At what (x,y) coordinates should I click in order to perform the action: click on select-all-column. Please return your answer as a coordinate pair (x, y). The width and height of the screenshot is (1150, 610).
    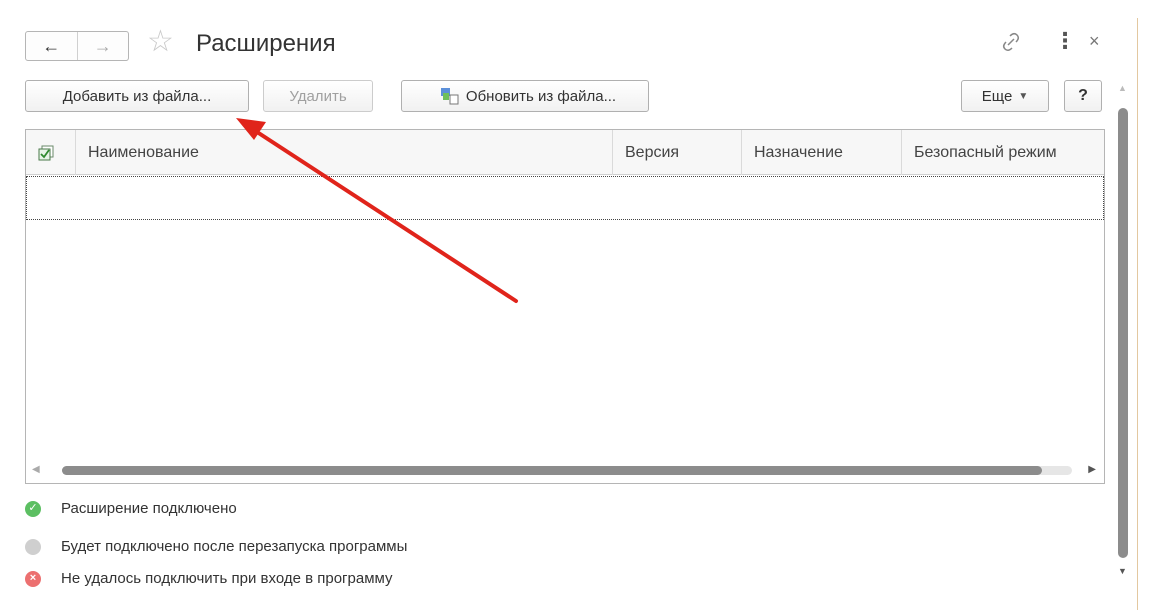
    Looking at the image, I should click on (51, 152).